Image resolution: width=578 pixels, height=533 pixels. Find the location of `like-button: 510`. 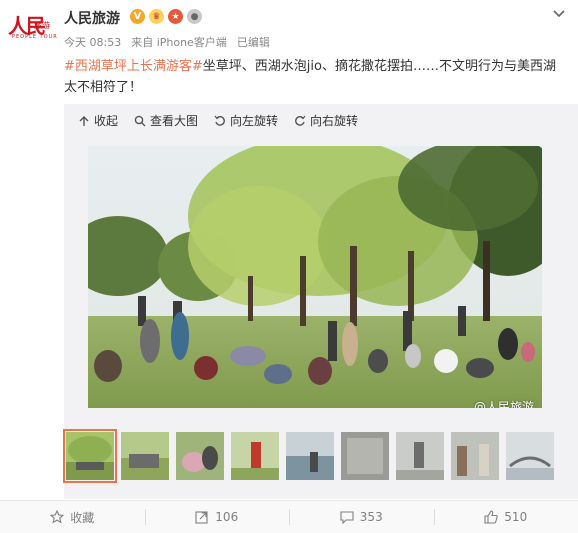

like-button: 510 is located at coordinates (505, 517).